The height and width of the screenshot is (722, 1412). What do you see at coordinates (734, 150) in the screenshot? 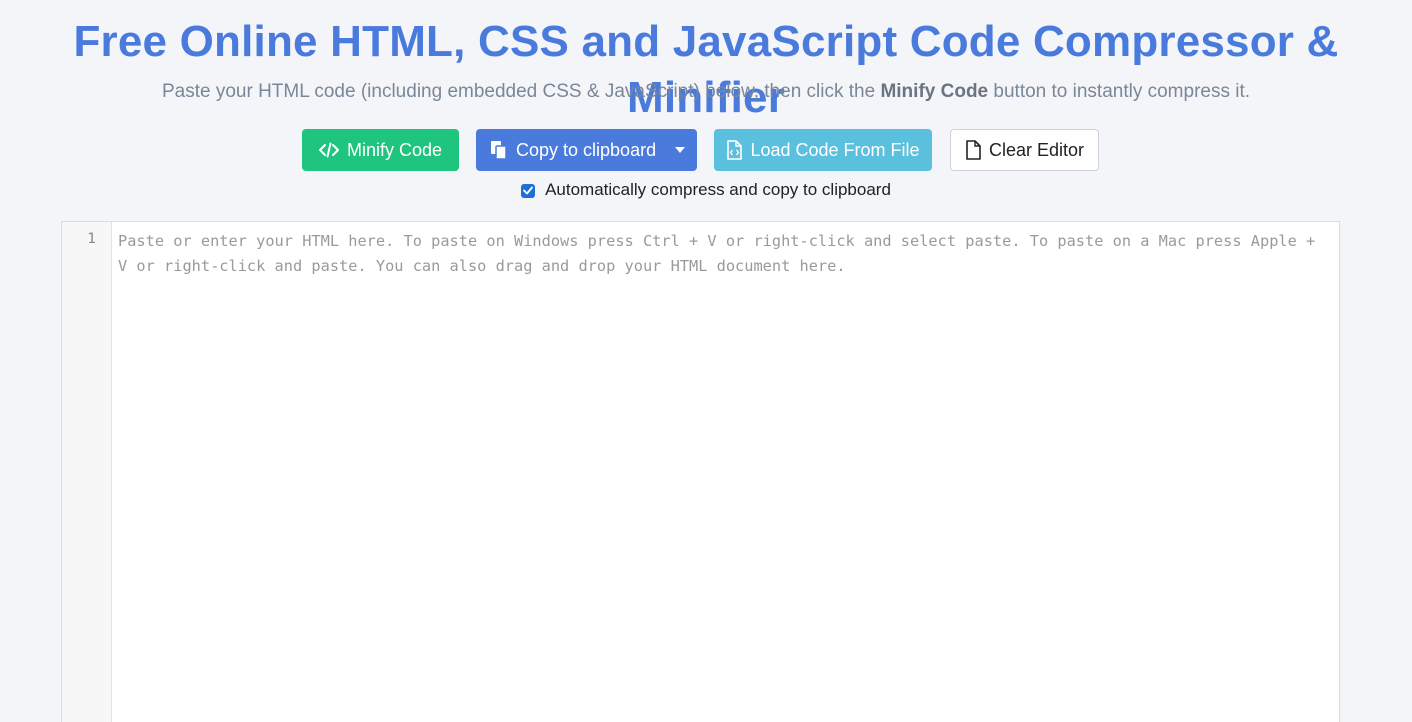
I see `file-code-icon` at bounding box center [734, 150].